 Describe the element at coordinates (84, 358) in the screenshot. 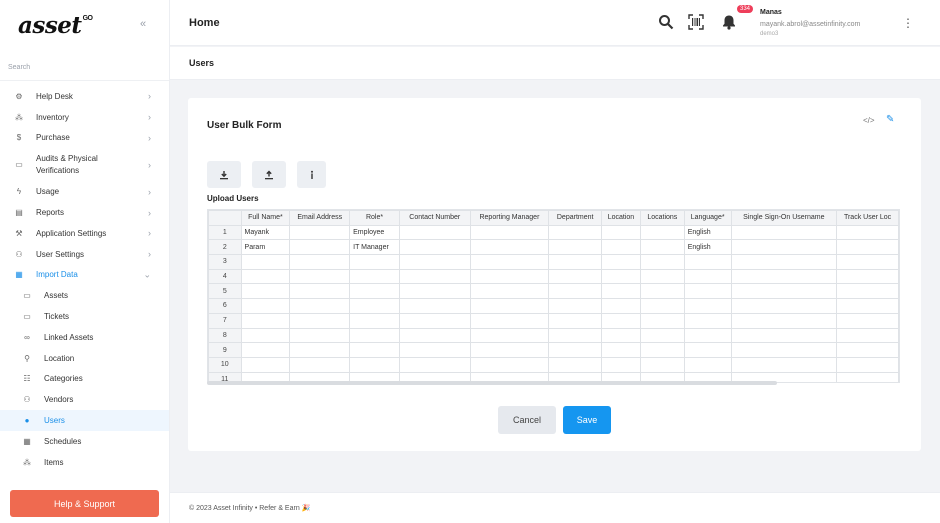

I see `sidebar-subitem-location: ⚲ Location` at that location.